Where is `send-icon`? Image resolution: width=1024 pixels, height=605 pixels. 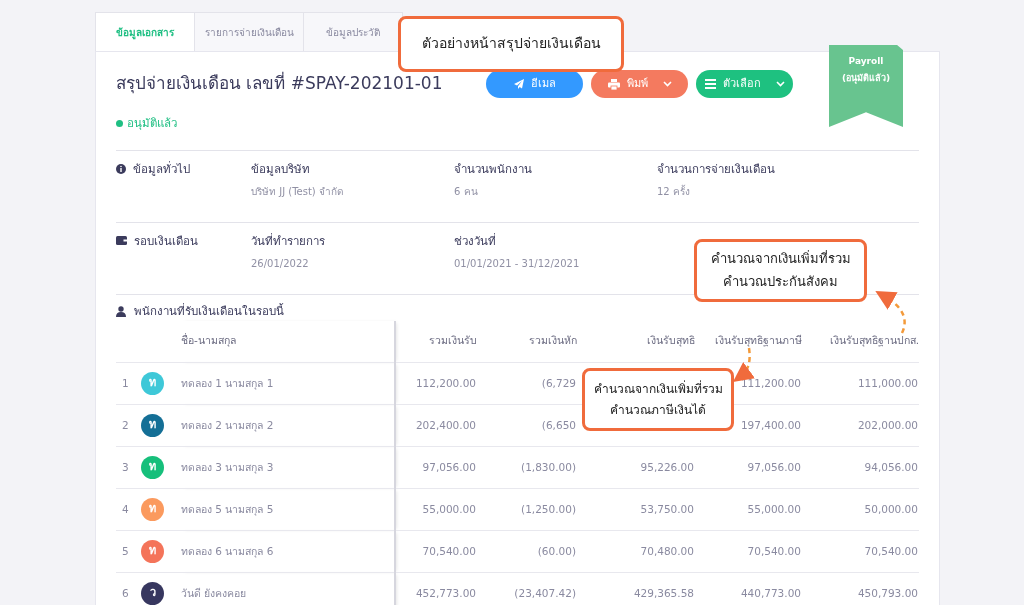 send-icon is located at coordinates (518, 84).